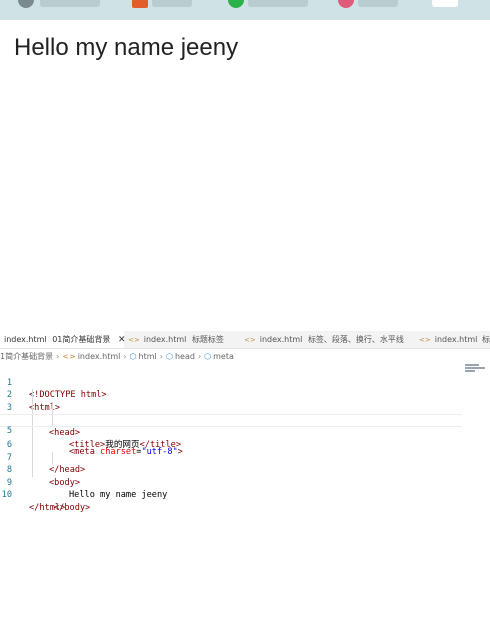  What do you see at coordinates (231, 435) in the screenshot?
I see `code-line-current: 5 <meta charset="utf-8">` at bounding box center [231, 435].